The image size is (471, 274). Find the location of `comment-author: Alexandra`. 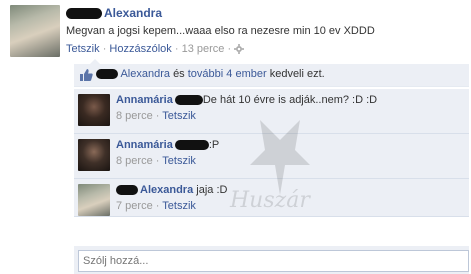

comment-author: Alexandra is located at coordinates (166, 190).